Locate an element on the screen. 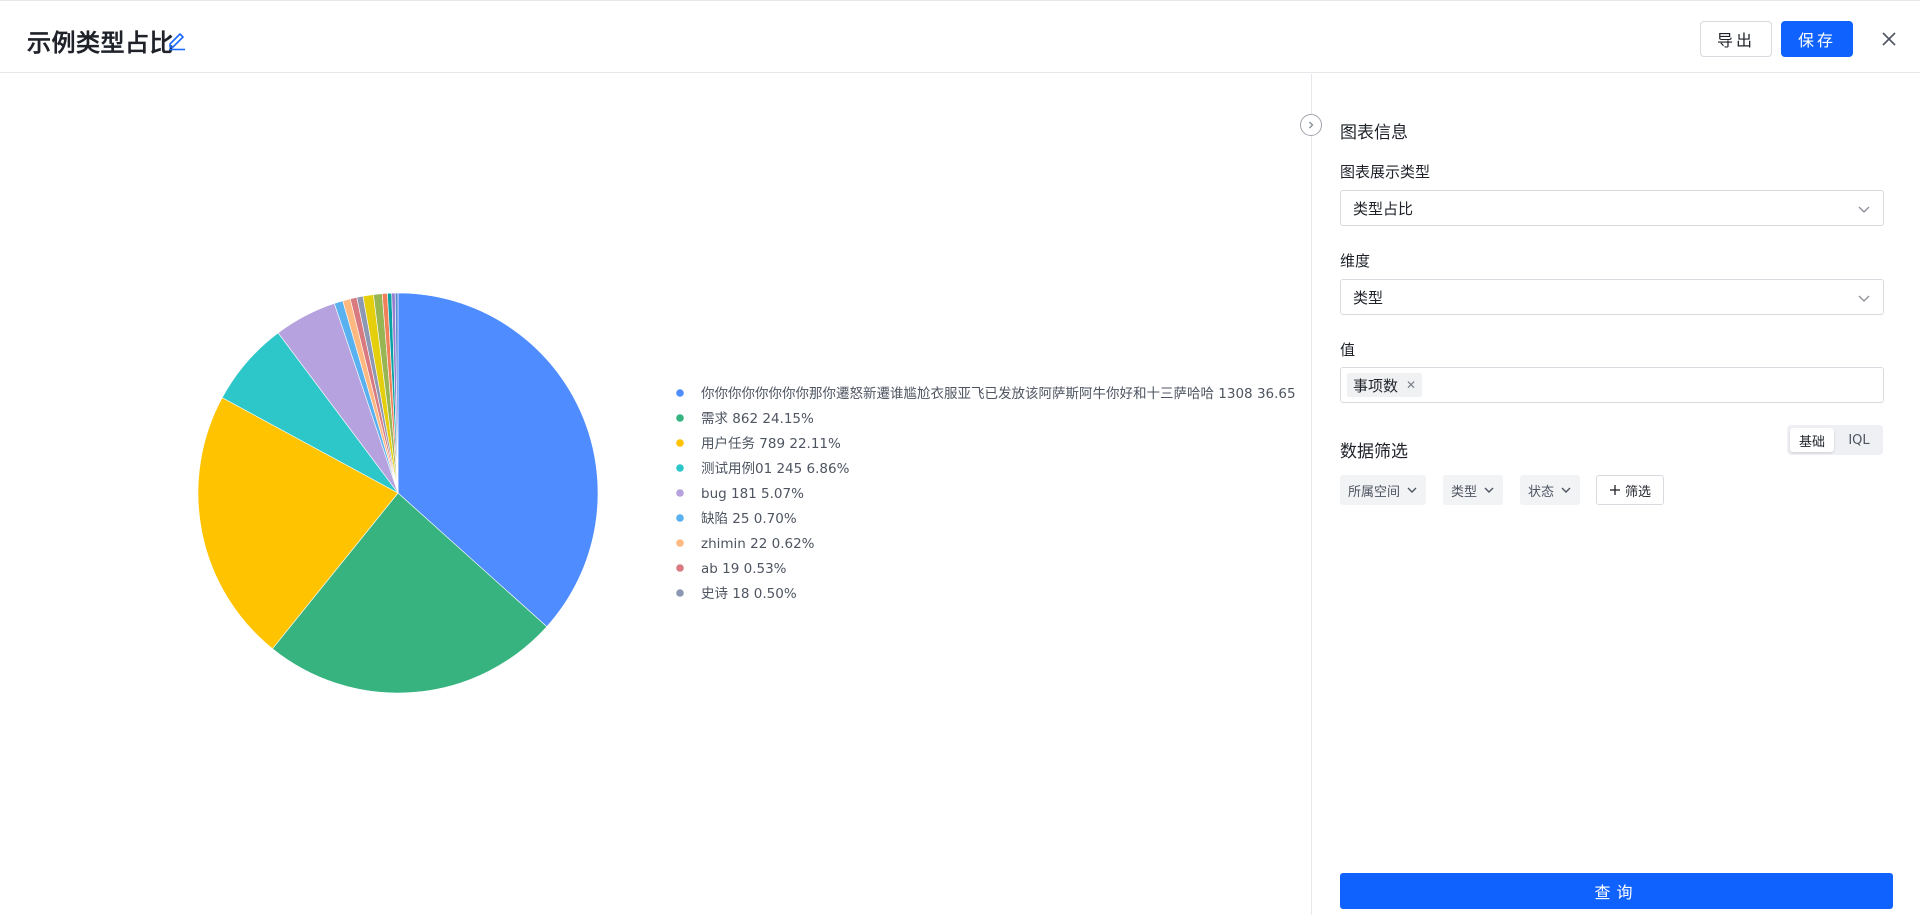  section-title-data-filter: 数据筛选 is located at coordinates (1374, 452).